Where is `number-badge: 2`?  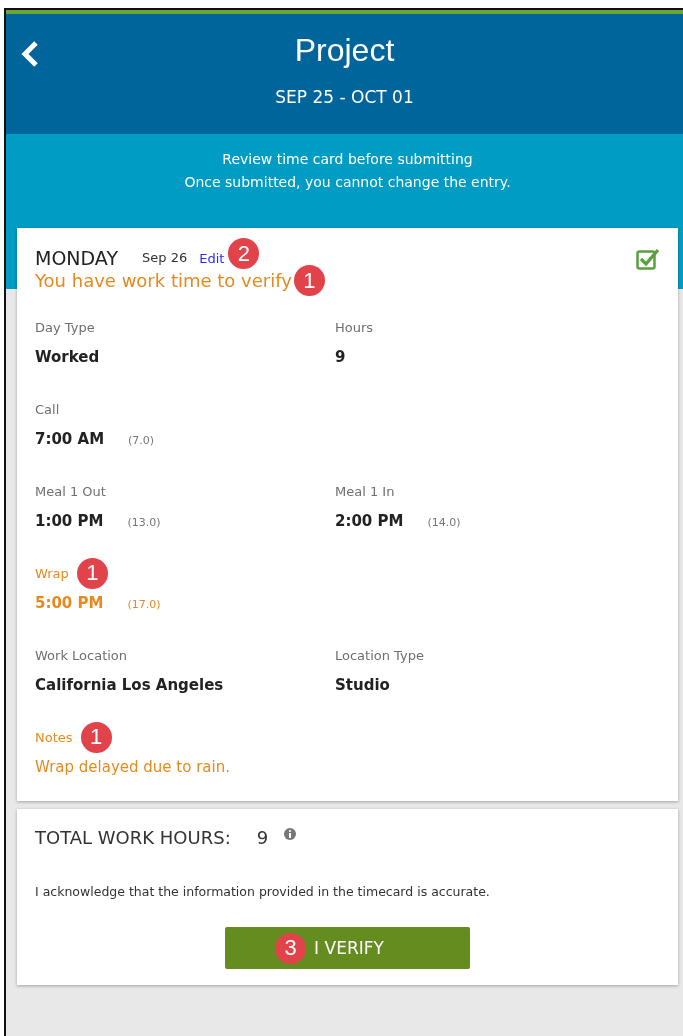
number-badge: 2 is located at coordinates (244, 253).